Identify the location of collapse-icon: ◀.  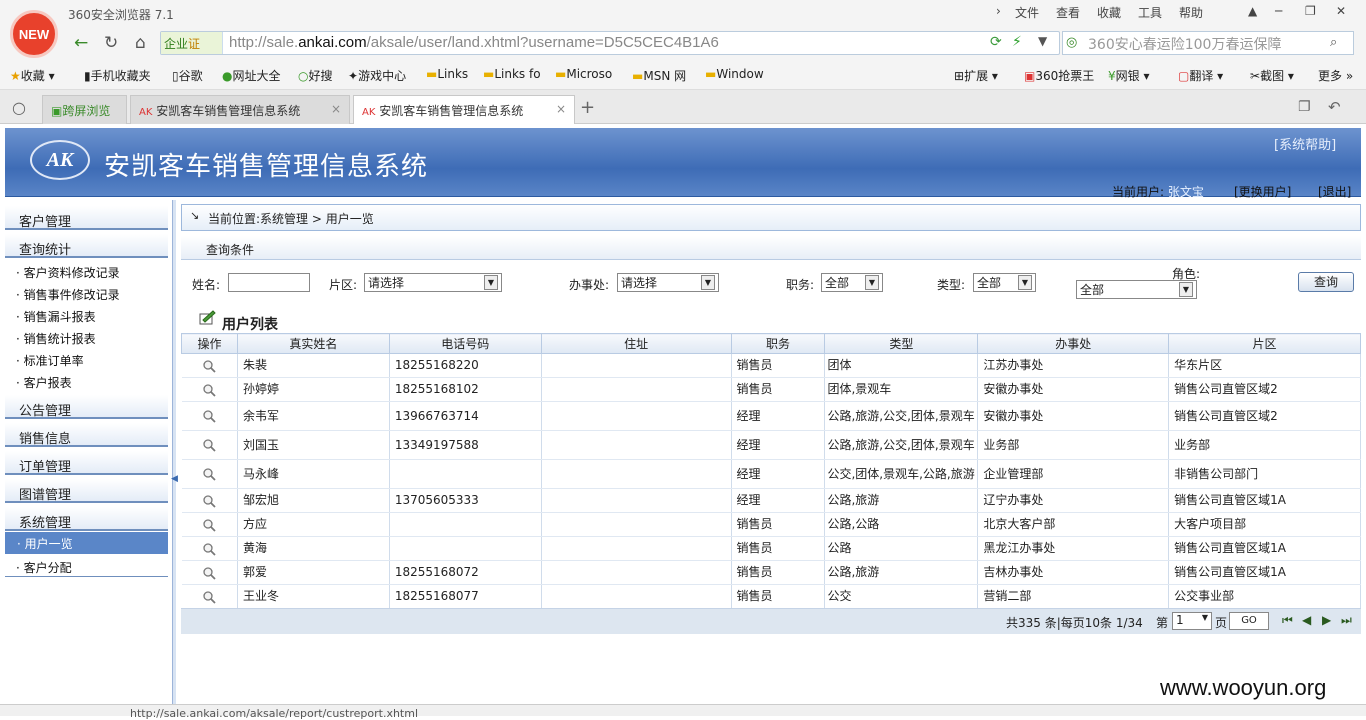
(174, 479).